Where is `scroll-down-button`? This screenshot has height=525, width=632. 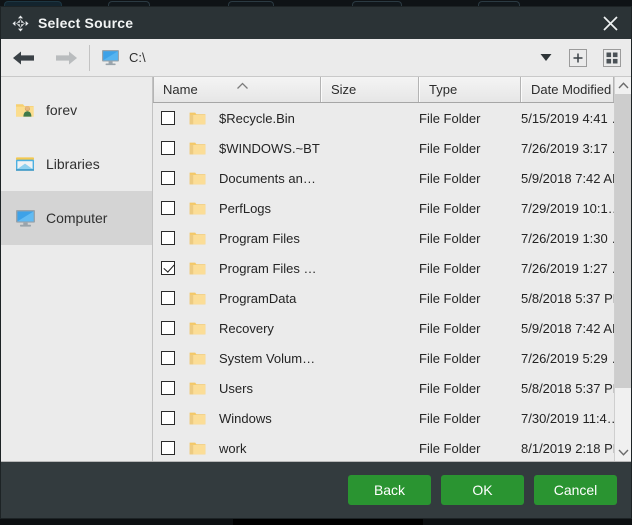
scroll-down-button is located at coordinates (623, 452).